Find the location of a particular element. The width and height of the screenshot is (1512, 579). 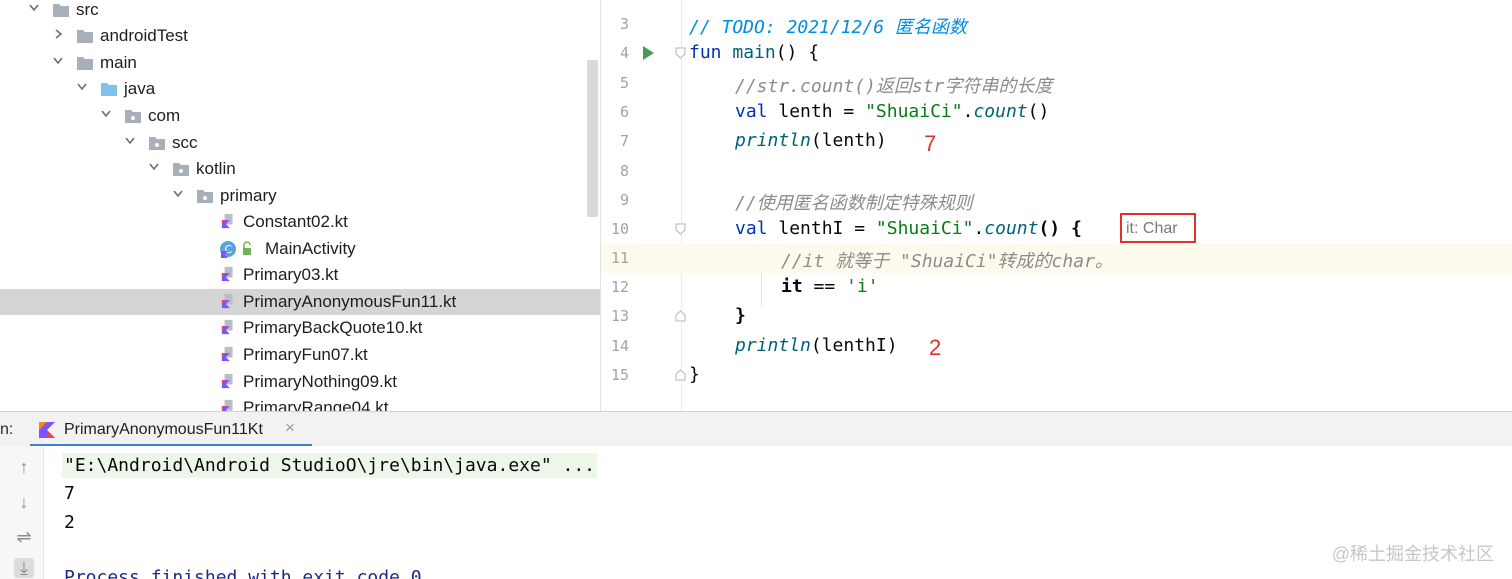

tree-item-androidtest: androidTest is located at coordinates (300, 36).